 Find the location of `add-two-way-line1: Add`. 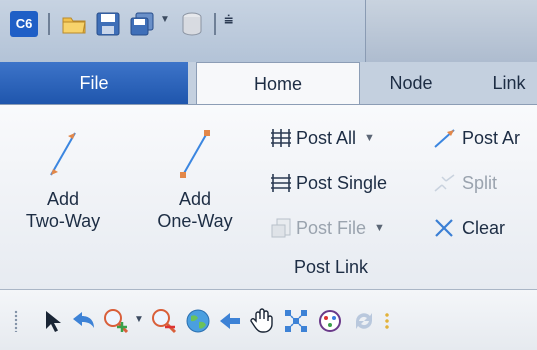

add-two-way-line1: Add is located at coordinates (63, 199).